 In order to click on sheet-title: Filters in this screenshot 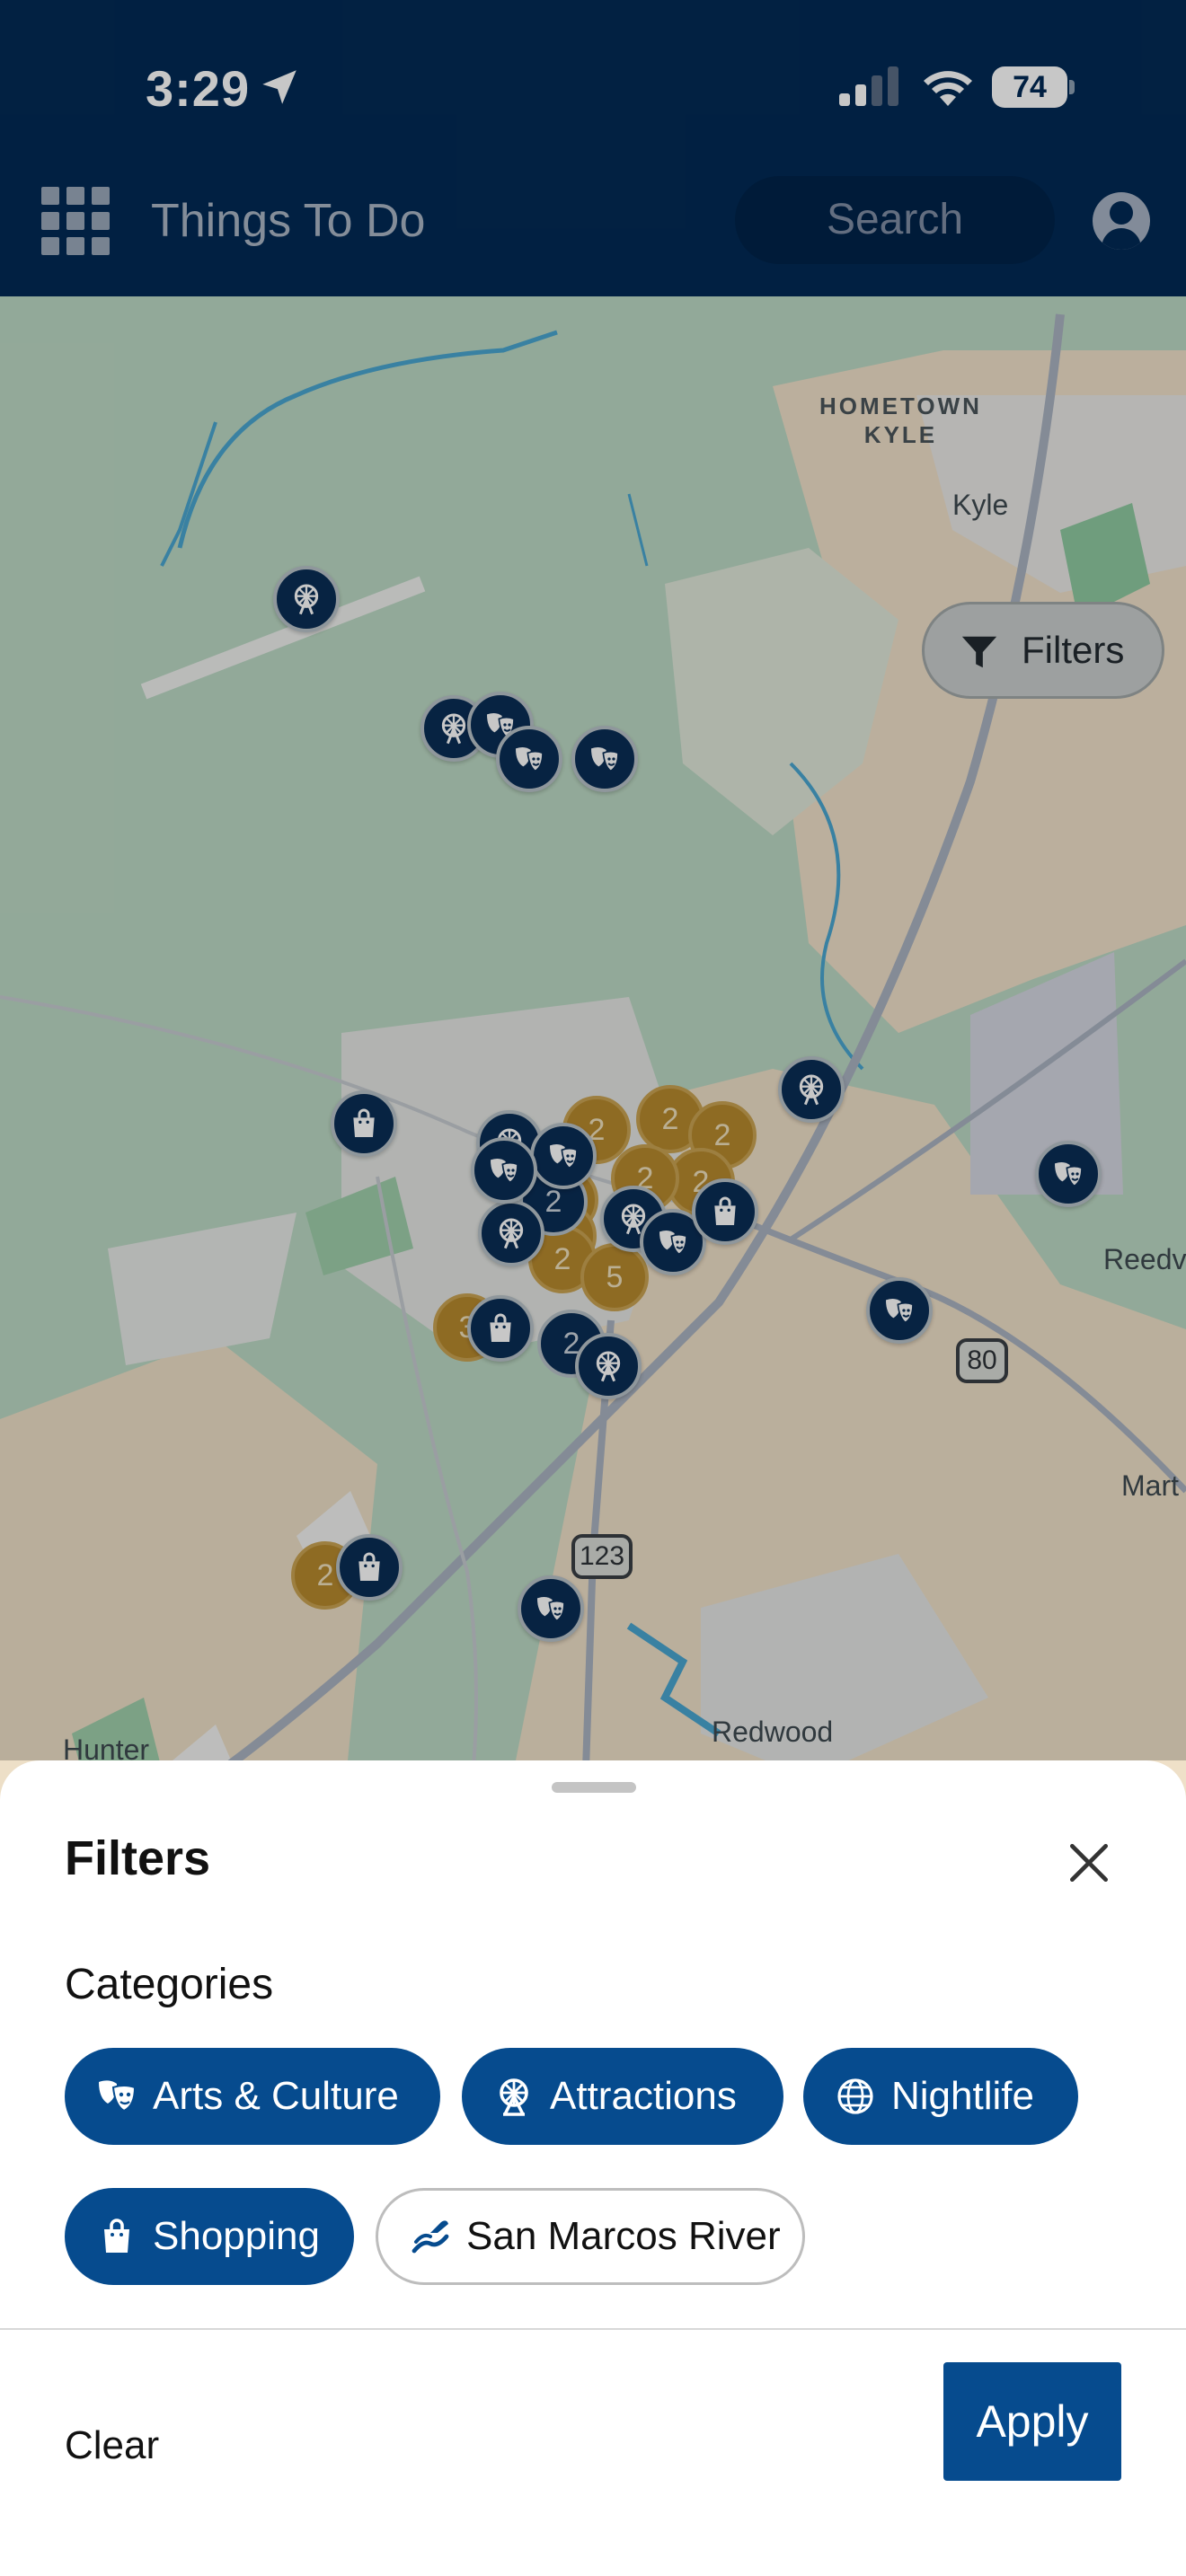, I will do `click(138, 1858)`.